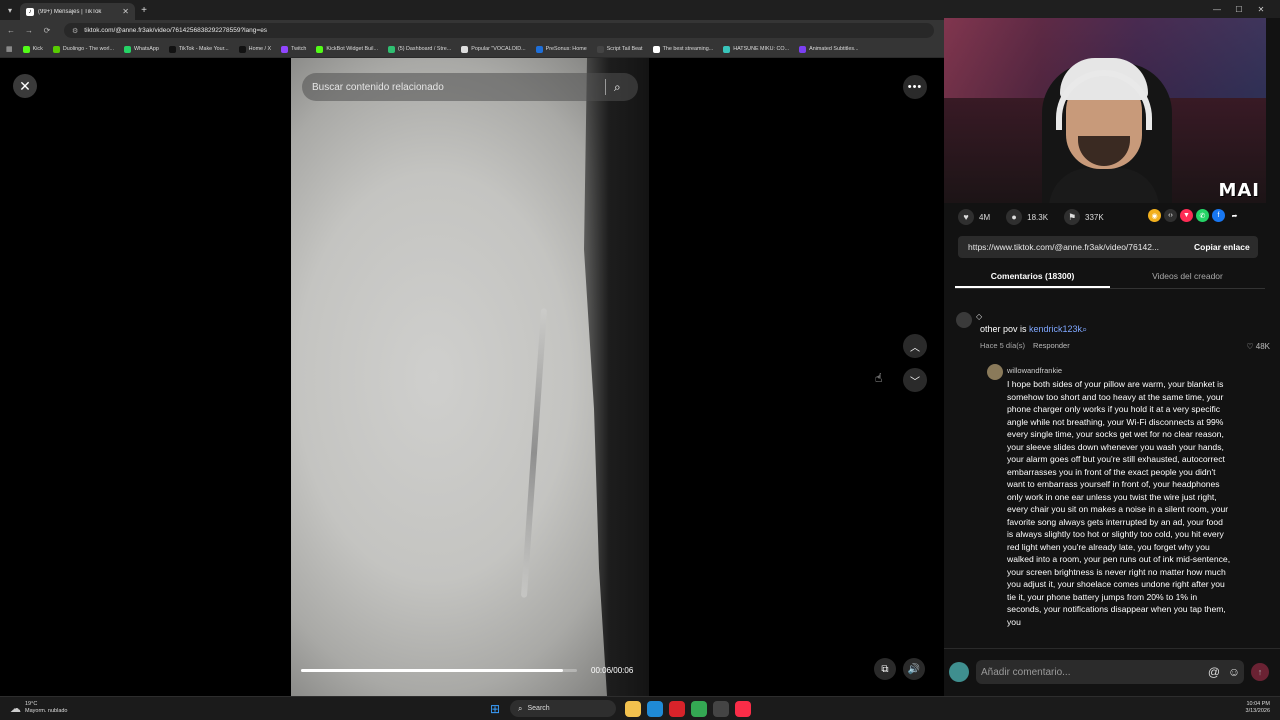 The width and height of the screenshot is (1280, 720). What do you see at coordinates (616, 377) in the screenshot?
I see `video-shadow` at bounding box center [616, 377].